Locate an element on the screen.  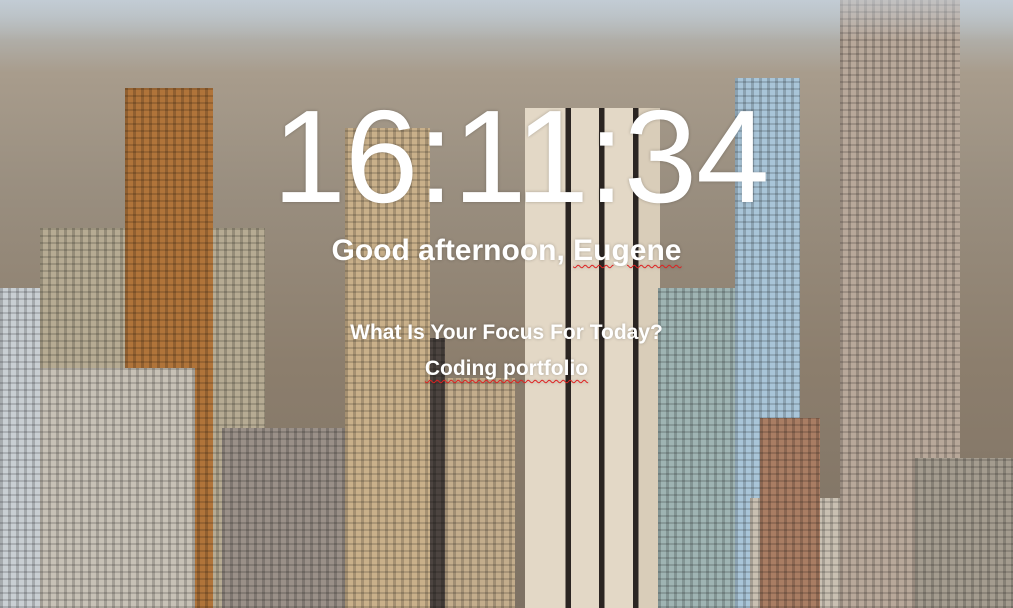
focus-question: What Is Your Focus For Today? is located at coordinates (506, 332).